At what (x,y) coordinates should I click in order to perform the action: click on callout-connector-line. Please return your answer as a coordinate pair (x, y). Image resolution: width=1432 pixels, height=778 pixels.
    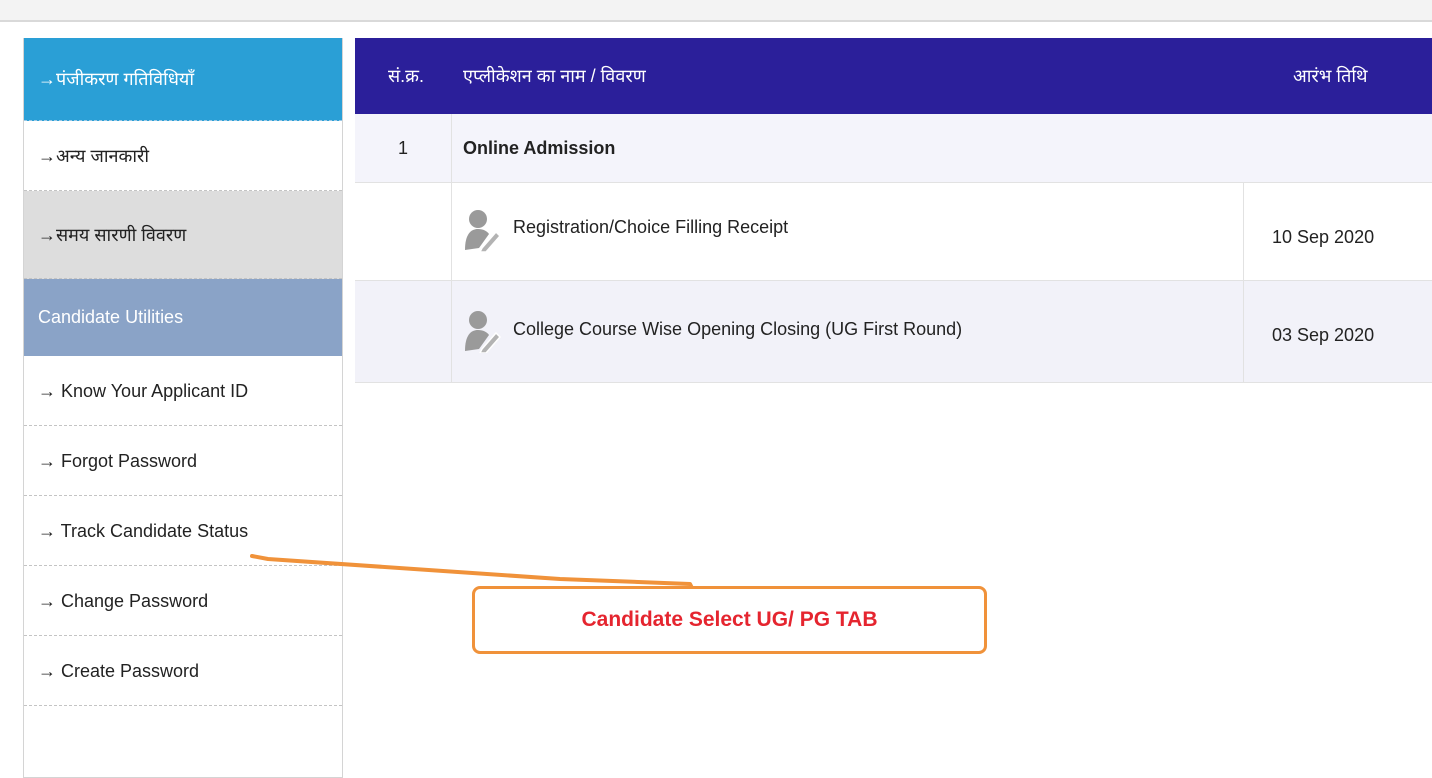
    Looking at the image, I should click on (472, 572).